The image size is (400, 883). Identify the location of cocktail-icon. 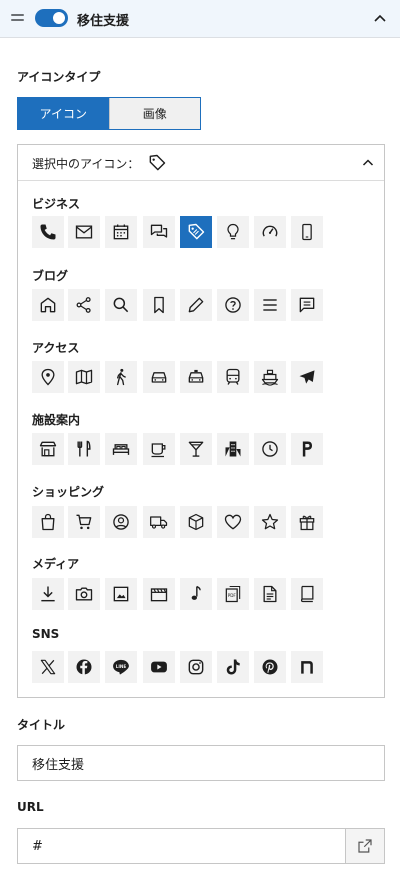
(196, 449).